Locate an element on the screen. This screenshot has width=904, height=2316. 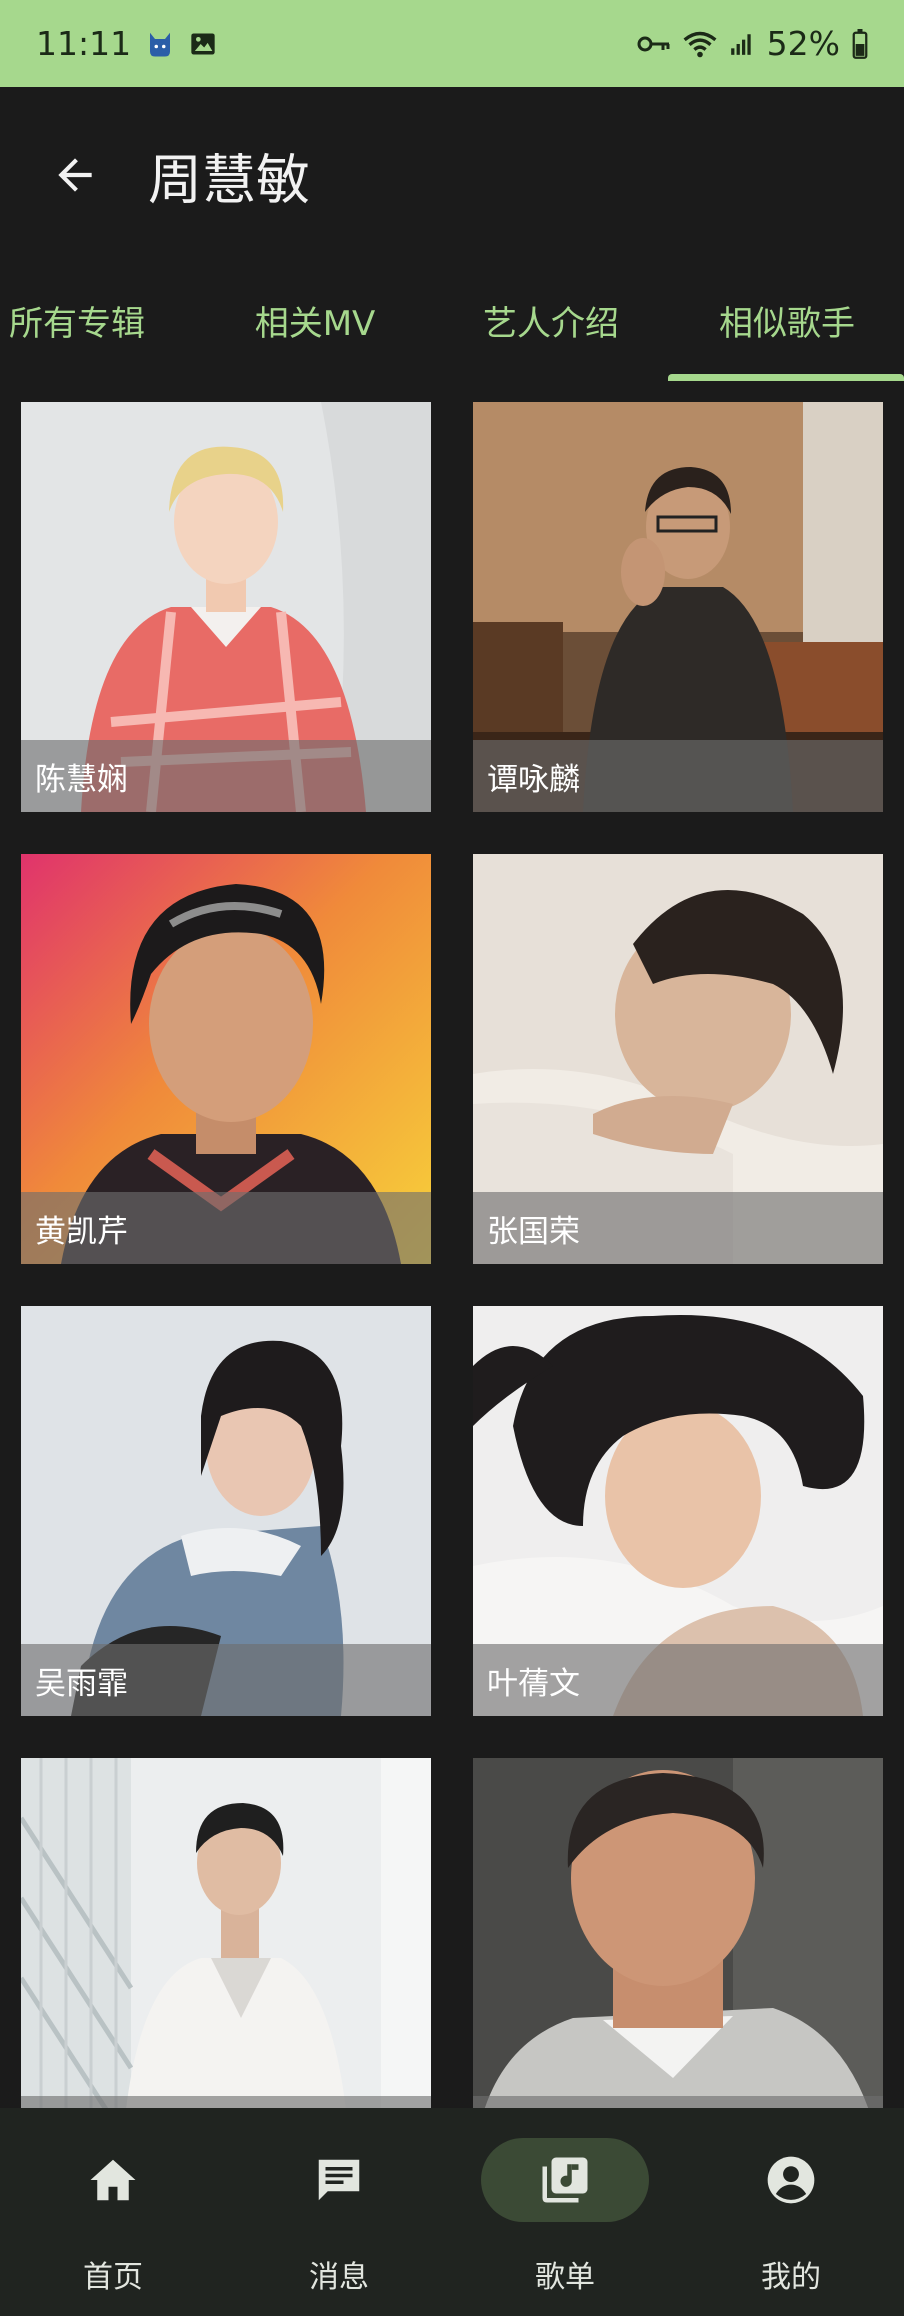
back-button is located at coordinates (75, 175).